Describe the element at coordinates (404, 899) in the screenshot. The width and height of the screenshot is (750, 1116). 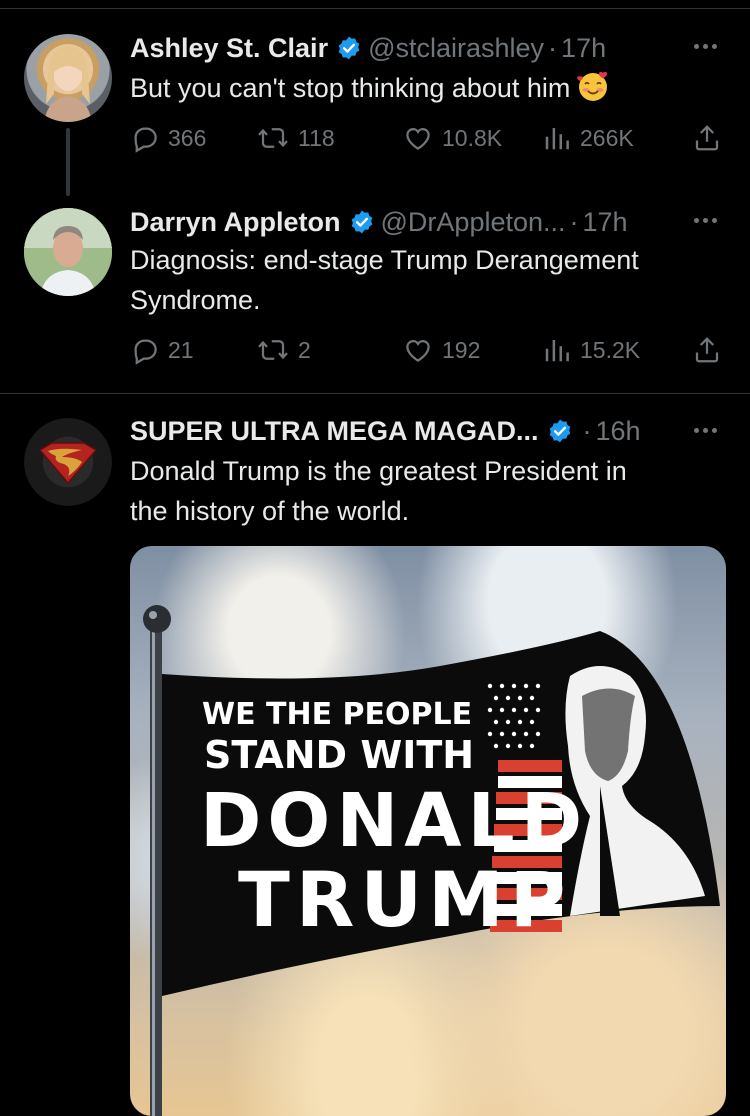
I see `flag-line-4: TRUMP` at that location.